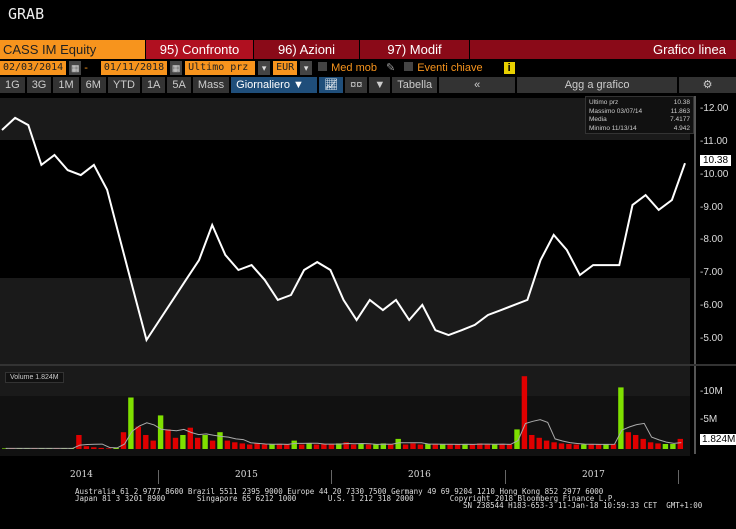 The height and width of the screenshot is (529, 736). What do you see at coordinates (711, 339) in the screenshot?
I see `price-y-tick: -5.00` at bounding box center [711, 339].